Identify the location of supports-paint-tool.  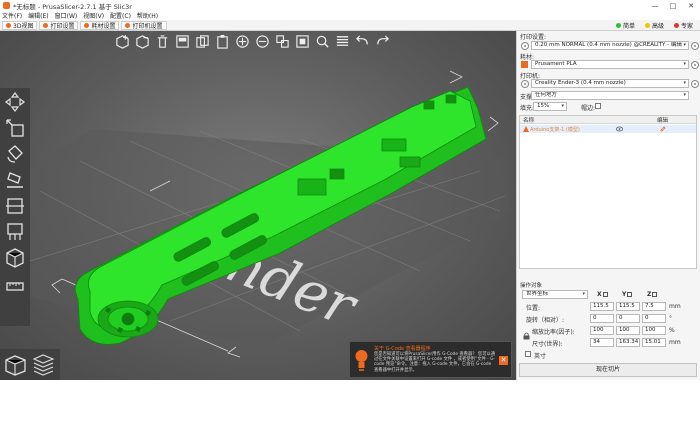
(15, 232).